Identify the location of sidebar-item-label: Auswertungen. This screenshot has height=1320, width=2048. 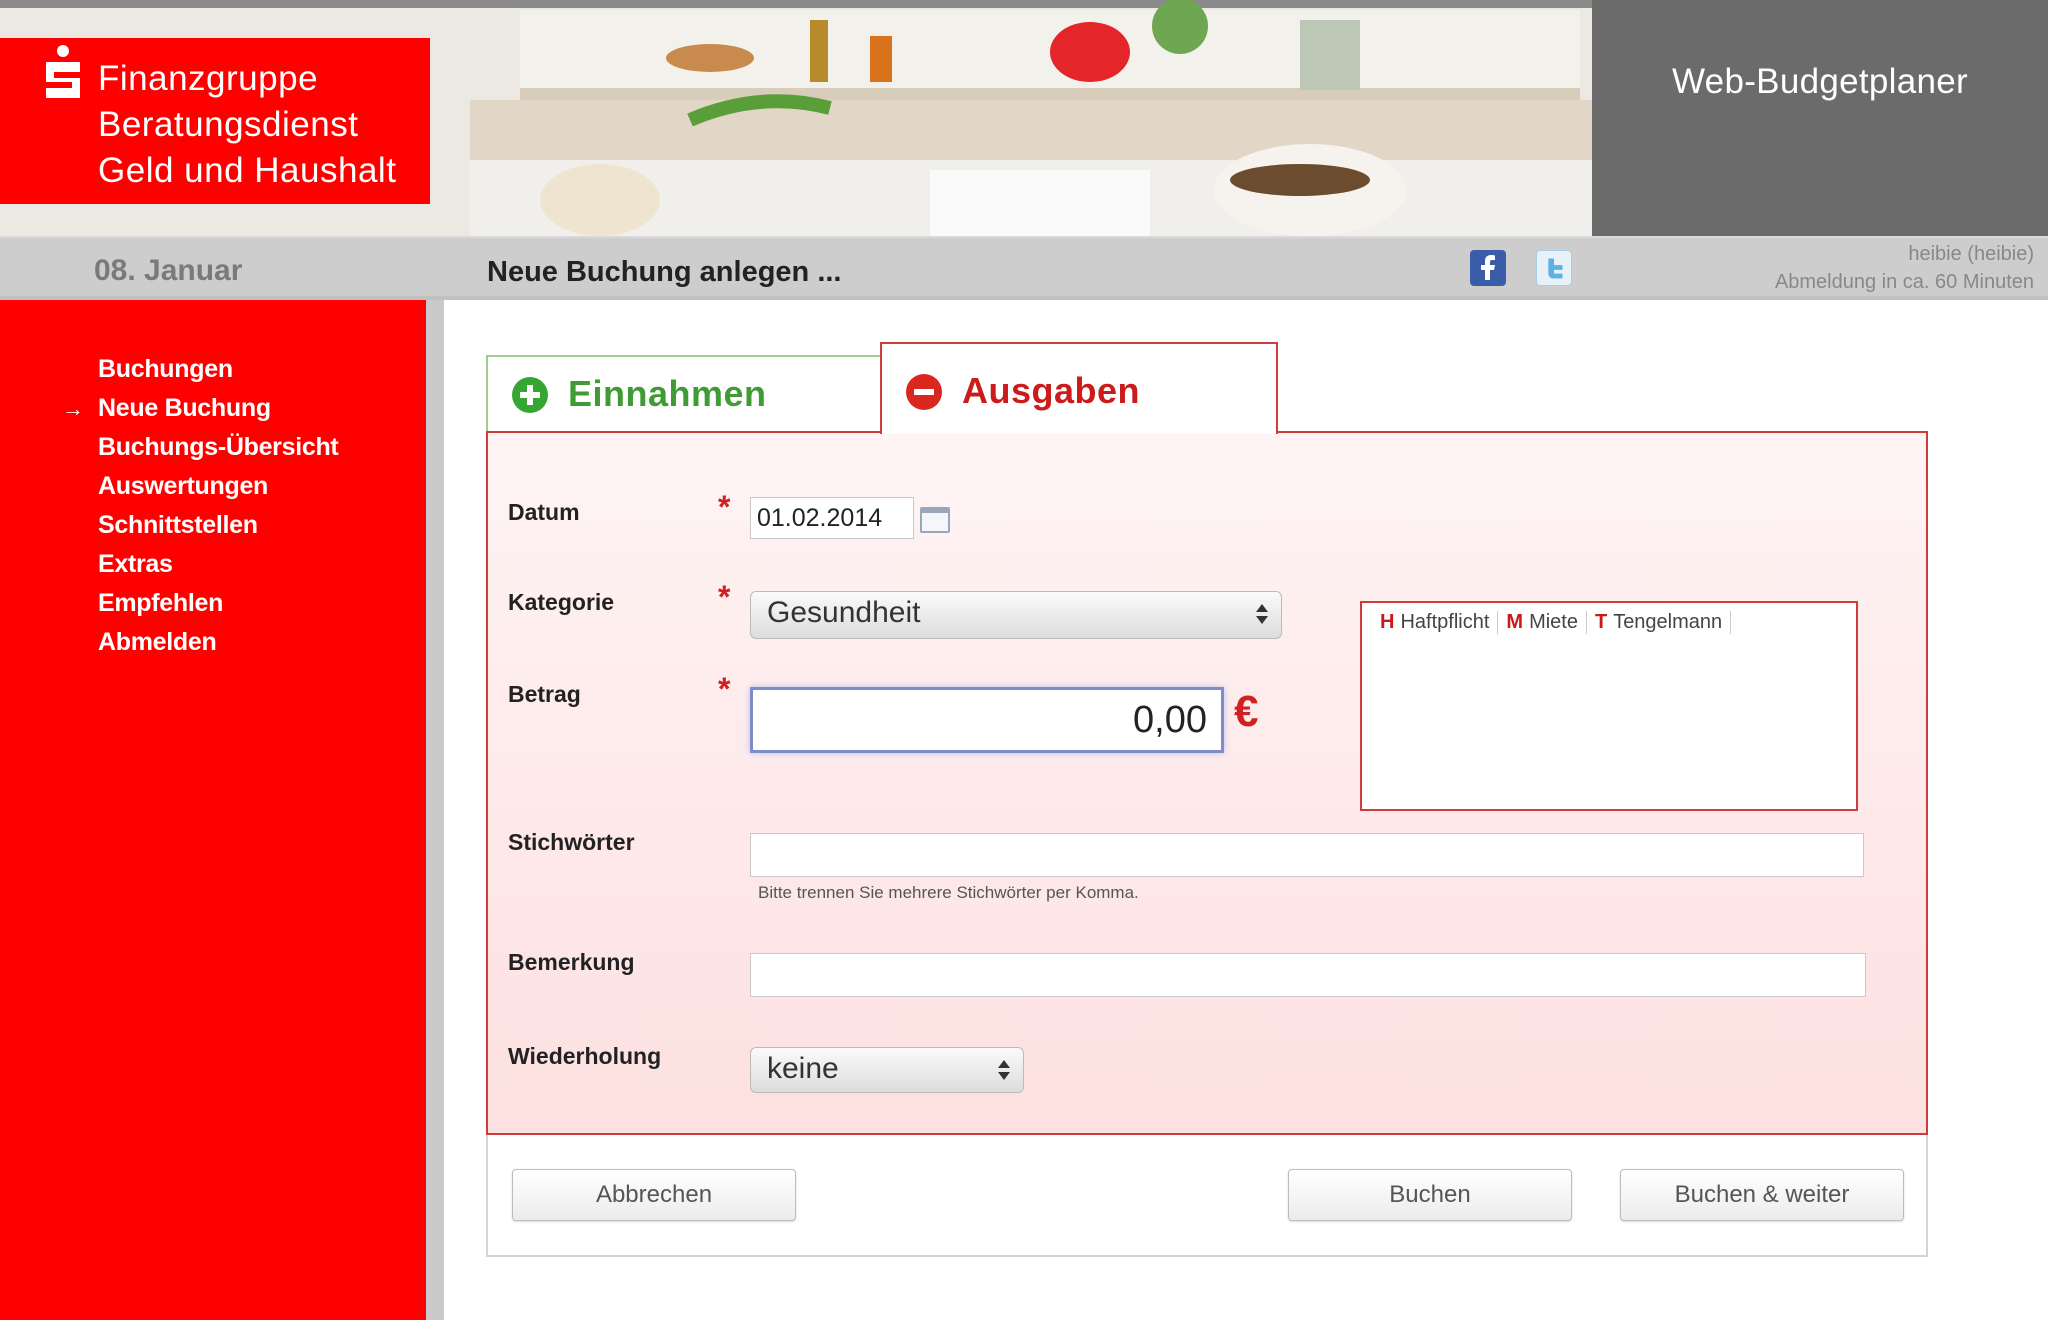
(183, 486).